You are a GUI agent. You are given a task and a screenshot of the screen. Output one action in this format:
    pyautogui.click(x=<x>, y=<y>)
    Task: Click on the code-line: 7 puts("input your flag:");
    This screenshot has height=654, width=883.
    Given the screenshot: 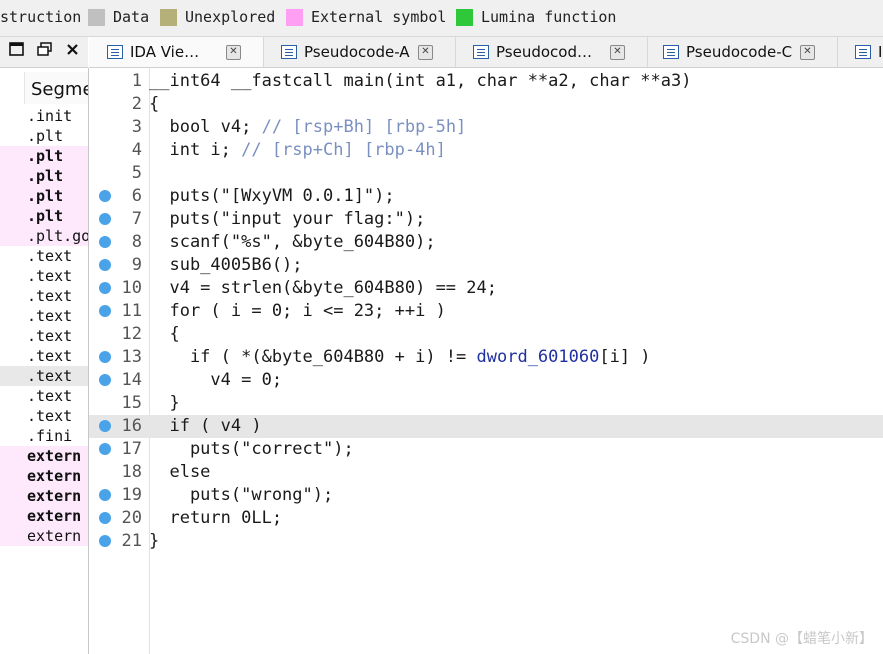 What is the action you would take?
    pyautogui.click(x=486, y=219)
    